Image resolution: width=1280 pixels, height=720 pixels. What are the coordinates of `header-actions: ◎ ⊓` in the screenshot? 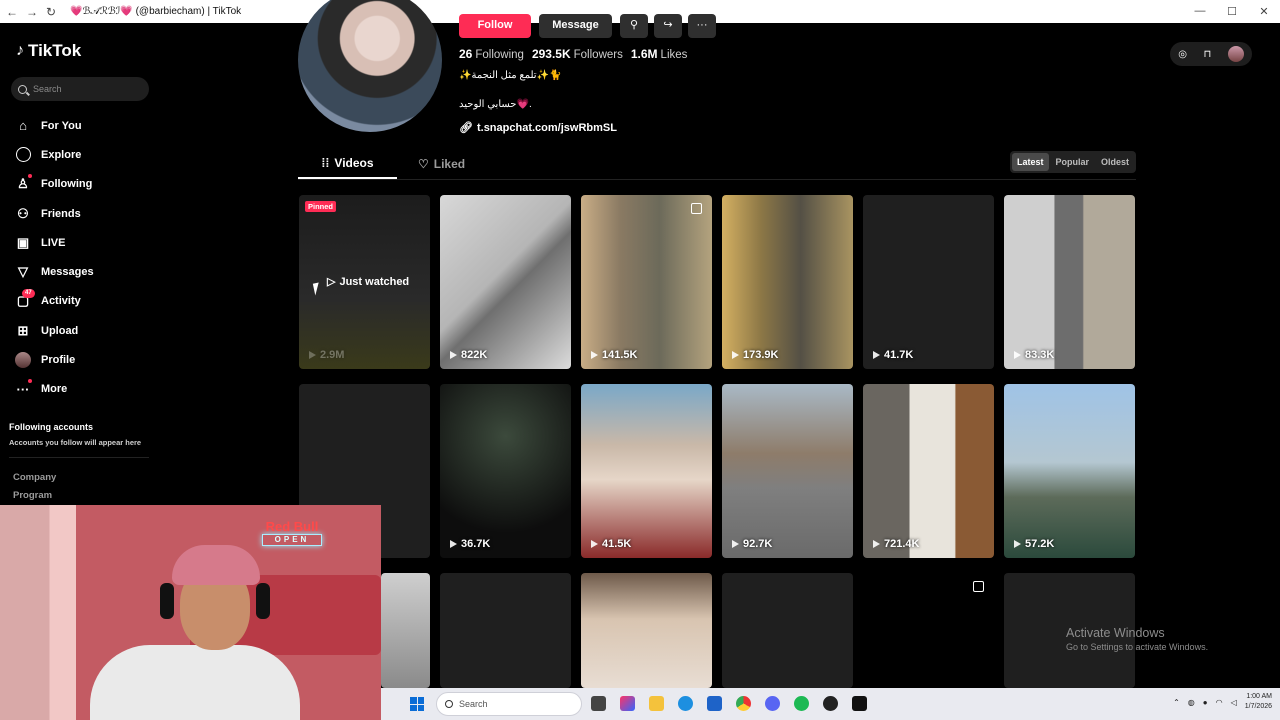 It's located at (1211, 54).